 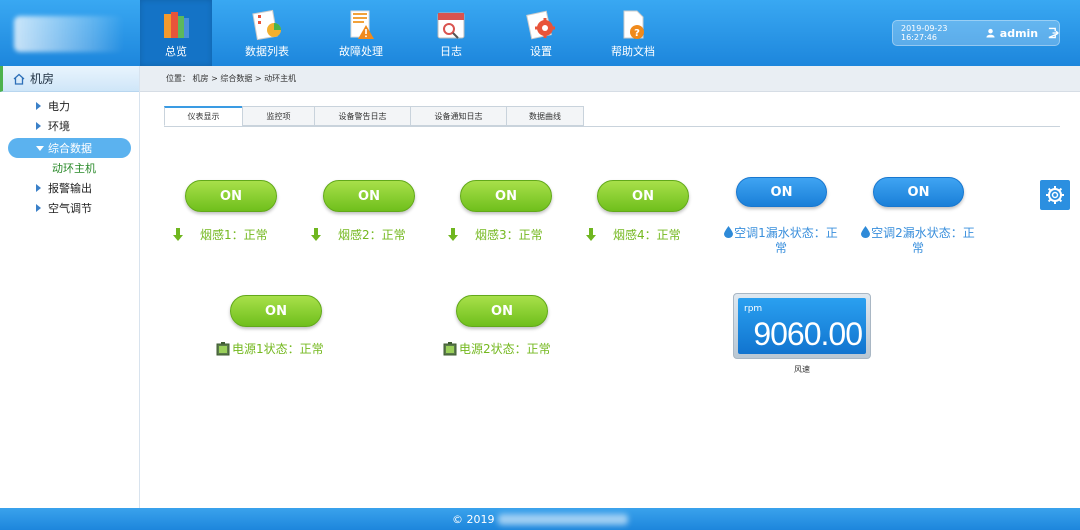 I want to click on on-button-smoke-2: ON, so click(x=369, y=196).